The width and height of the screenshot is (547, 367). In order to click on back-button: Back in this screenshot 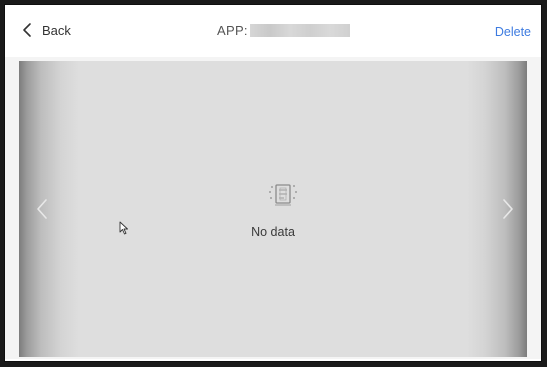, I will do `click(45, 30)`.